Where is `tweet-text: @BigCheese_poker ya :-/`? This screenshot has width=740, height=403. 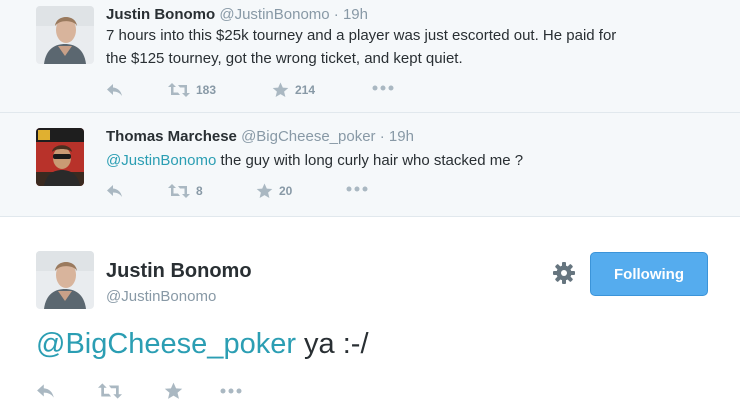
tweet-text: @BigCheese_poker ya :-/ is located at coordinates (202, 344).